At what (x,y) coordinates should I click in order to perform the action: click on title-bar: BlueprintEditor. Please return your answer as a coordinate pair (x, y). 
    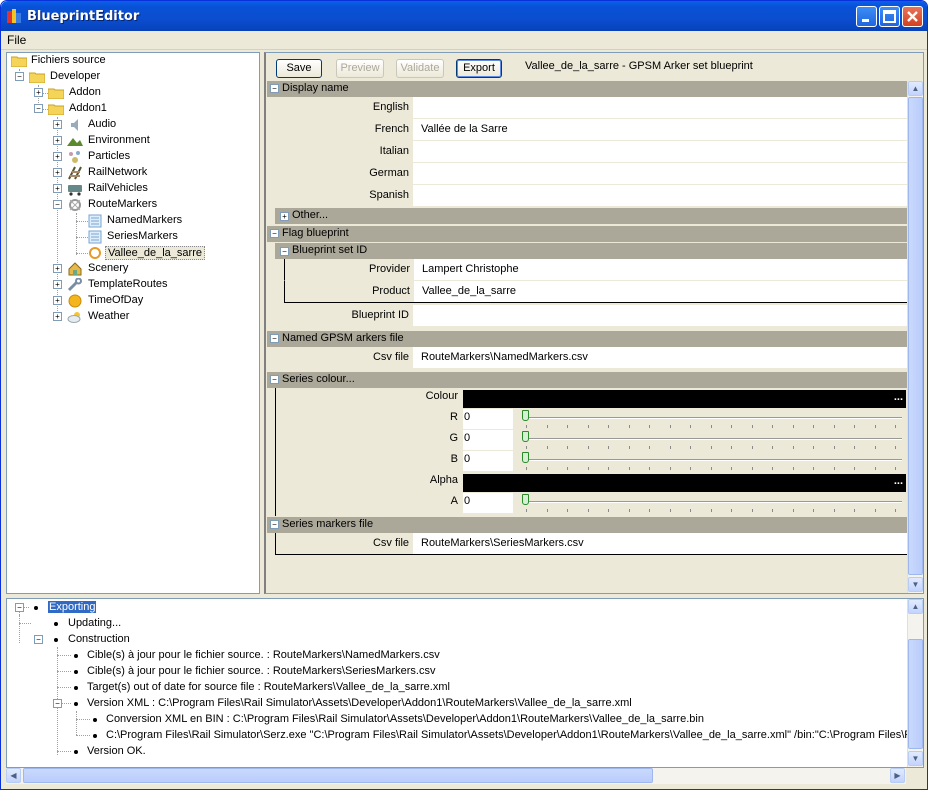
    Looking at the image, I should click on (464, 16).